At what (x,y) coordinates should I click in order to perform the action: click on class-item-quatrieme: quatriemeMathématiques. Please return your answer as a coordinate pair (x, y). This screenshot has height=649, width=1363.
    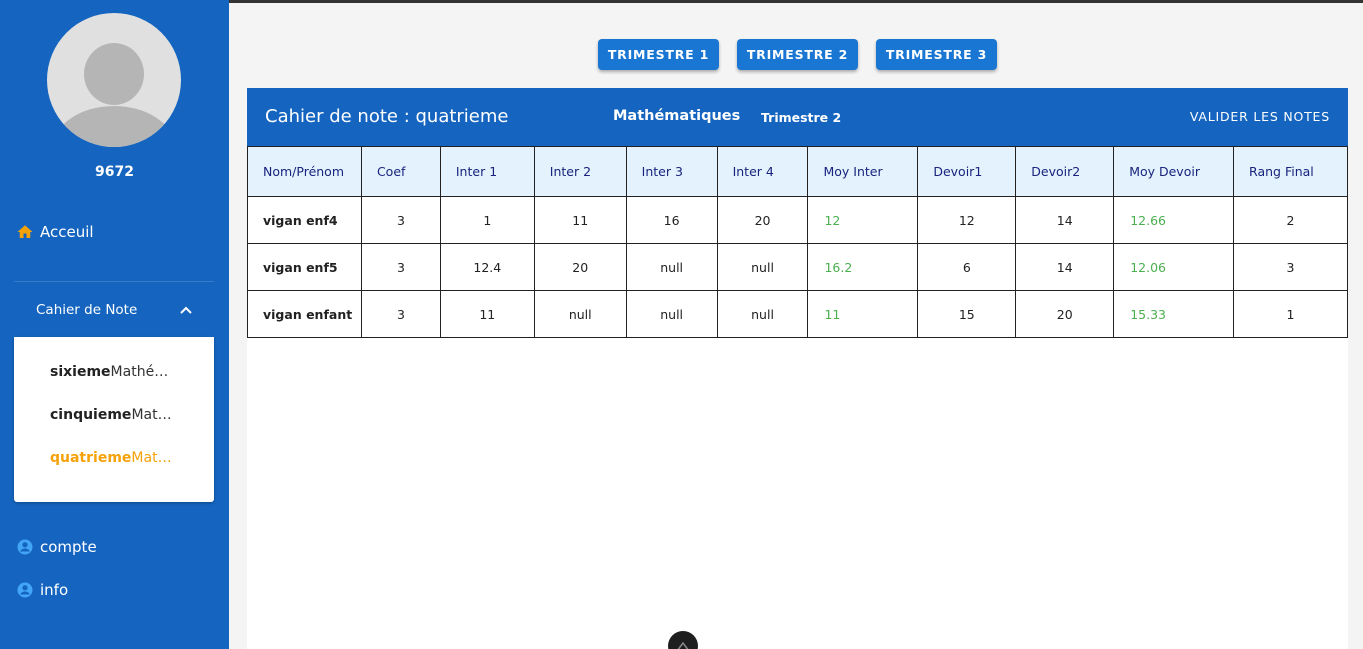
    Looking at the image, I should click on (115, 458).